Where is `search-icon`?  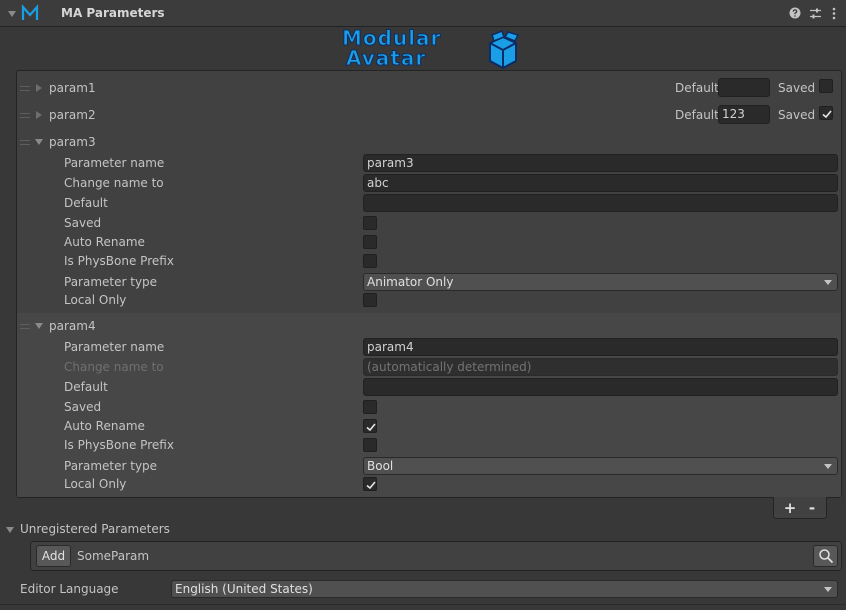 search-icon is located at coordinates (826, 556).